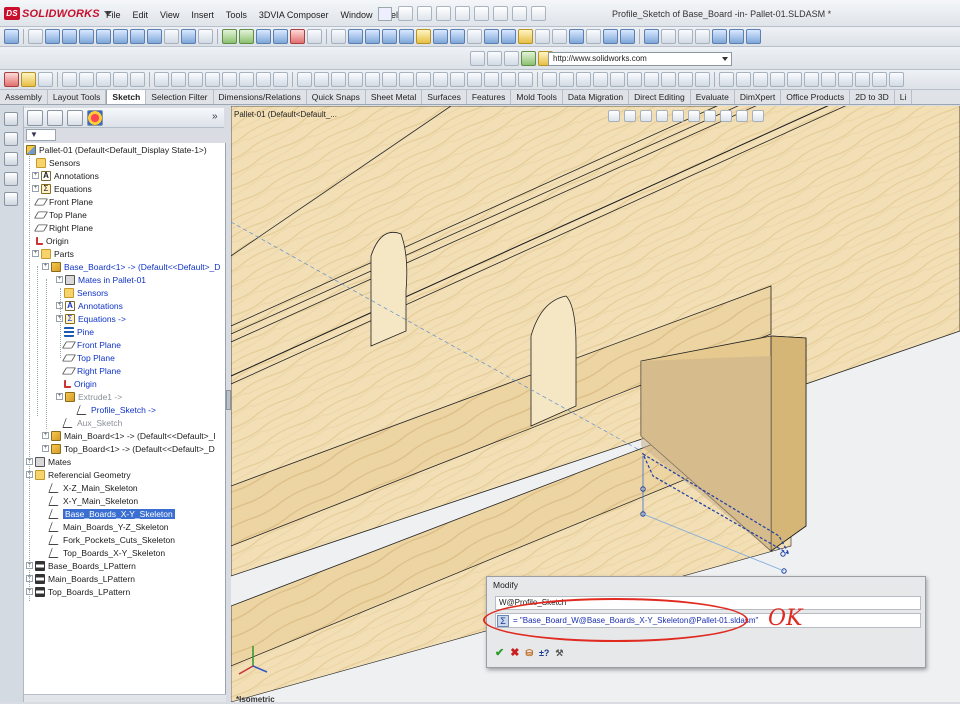  Describe the element at coordinates (816, 97) in the screenshot. I see `tab-office-products: Office Products` at that location.